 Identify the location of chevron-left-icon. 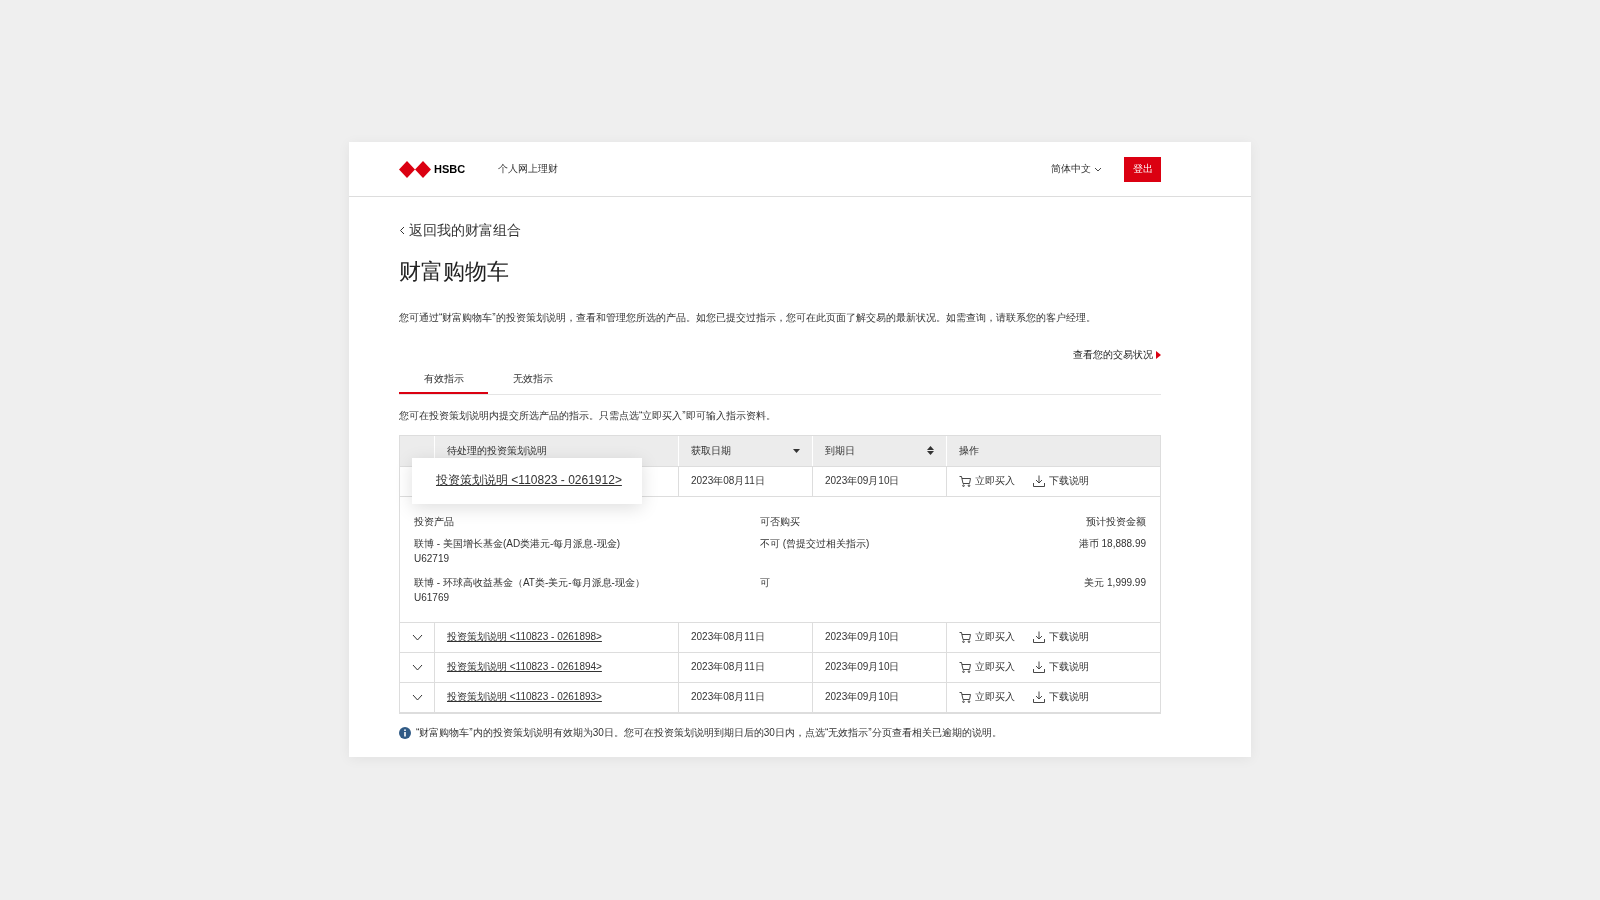
(402, 230).